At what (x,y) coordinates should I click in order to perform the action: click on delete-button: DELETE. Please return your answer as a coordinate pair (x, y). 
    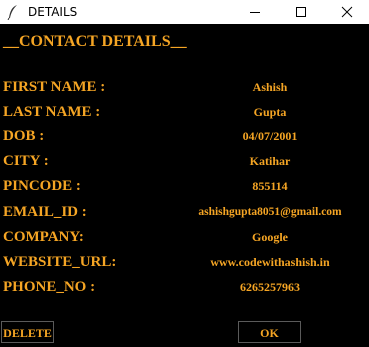
    Looking at the image, I should click on (27, 332).